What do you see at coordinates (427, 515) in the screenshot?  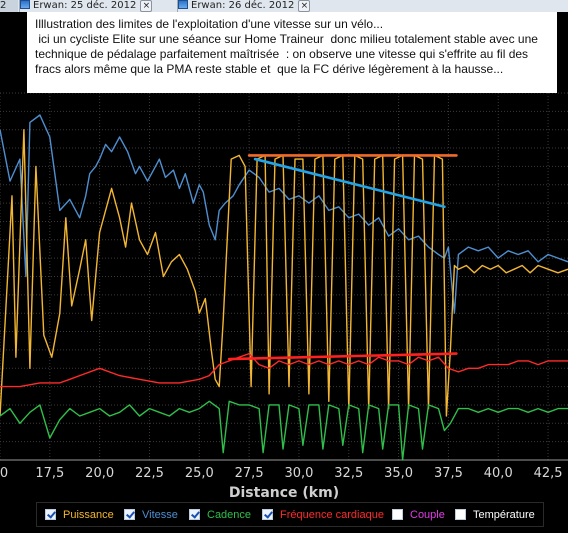 I see `legend-label-couple: Couple` at bounding box center [427, 515].